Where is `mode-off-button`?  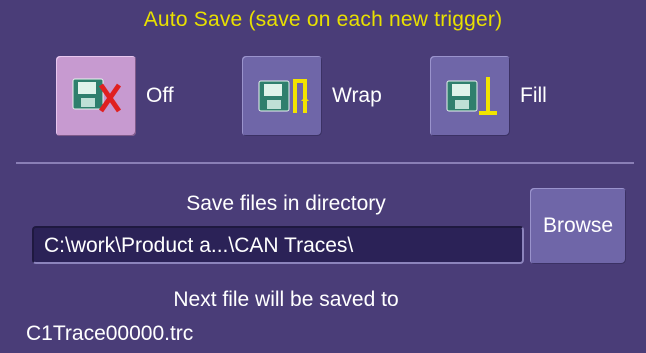 mode-off-button is located at coordinates (96, 96).